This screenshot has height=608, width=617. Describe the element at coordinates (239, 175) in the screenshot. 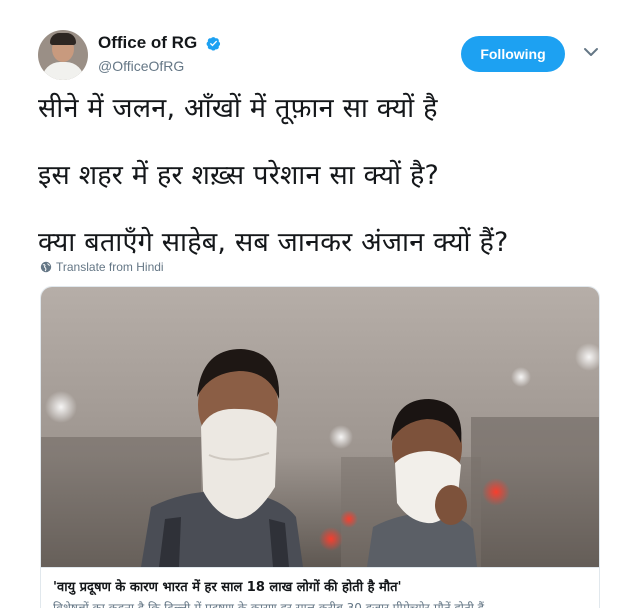

I see `tweet-text-line-2: इस शहर में हर शख़्स परेशान सा क्यों है?` at that location.